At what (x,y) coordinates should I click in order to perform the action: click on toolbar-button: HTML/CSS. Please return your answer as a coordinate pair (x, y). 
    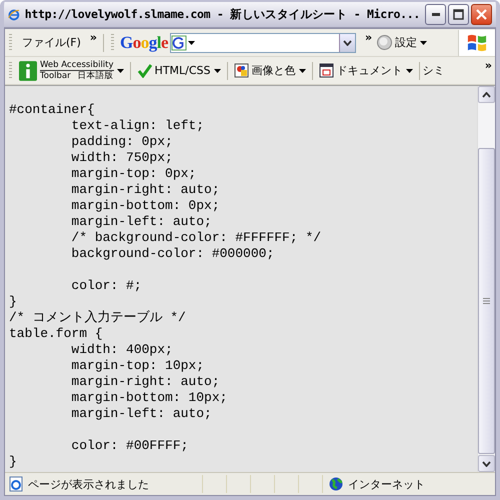
    Looking at the image, I should click on (179, 70).